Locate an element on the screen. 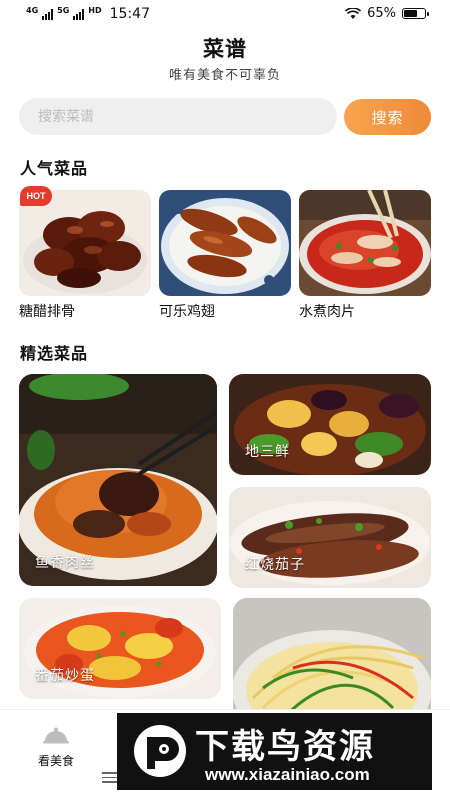  dish-name: 可乐鸡翅 is located at coordinates (187, 312).